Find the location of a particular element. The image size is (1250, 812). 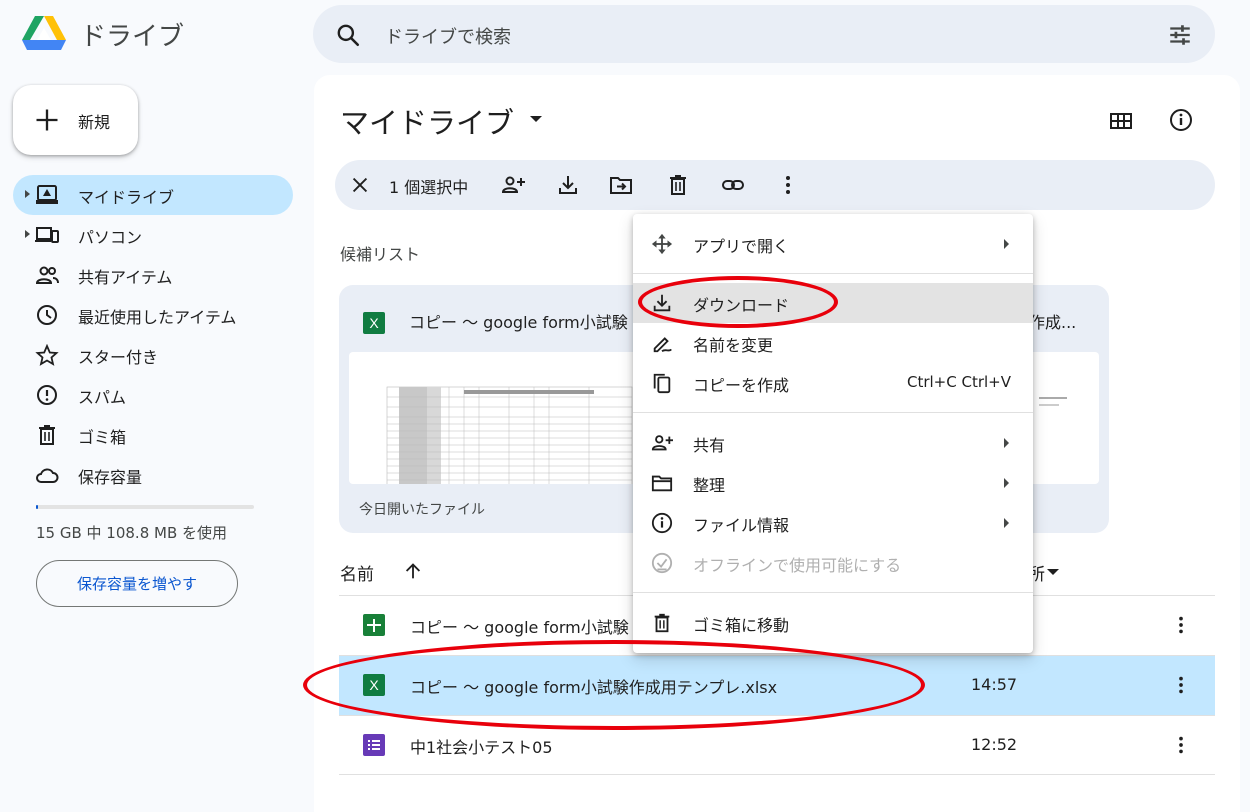

get-more-storage-button: 保存容量を増やす is located at coordinates (137, 583).